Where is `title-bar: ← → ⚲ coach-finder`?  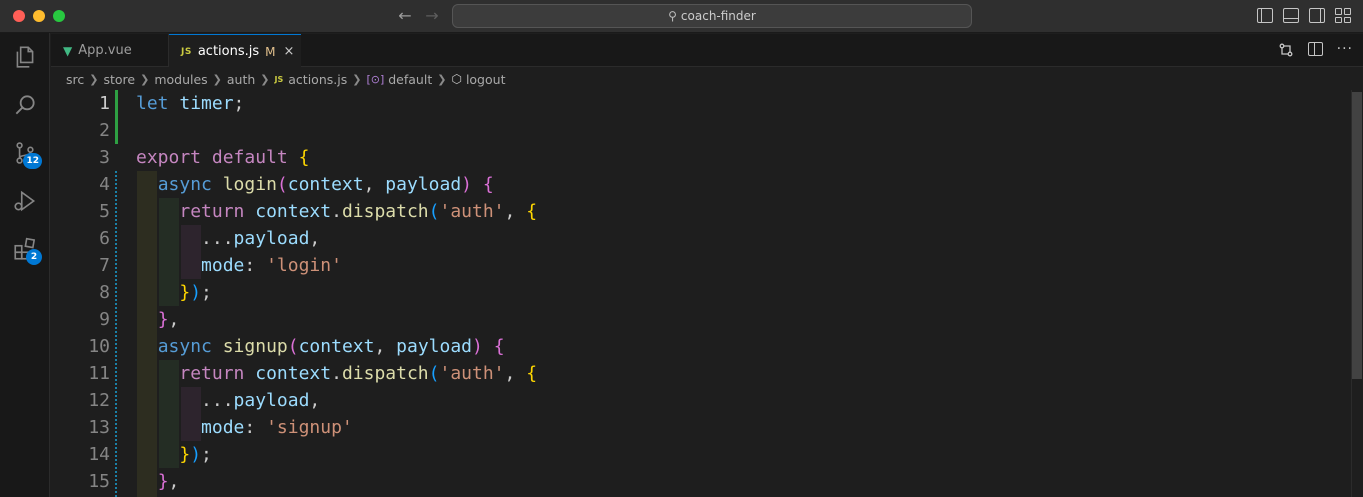
title-bar: ← → ⚲ coach-finder is located at coordinates (681, 16).